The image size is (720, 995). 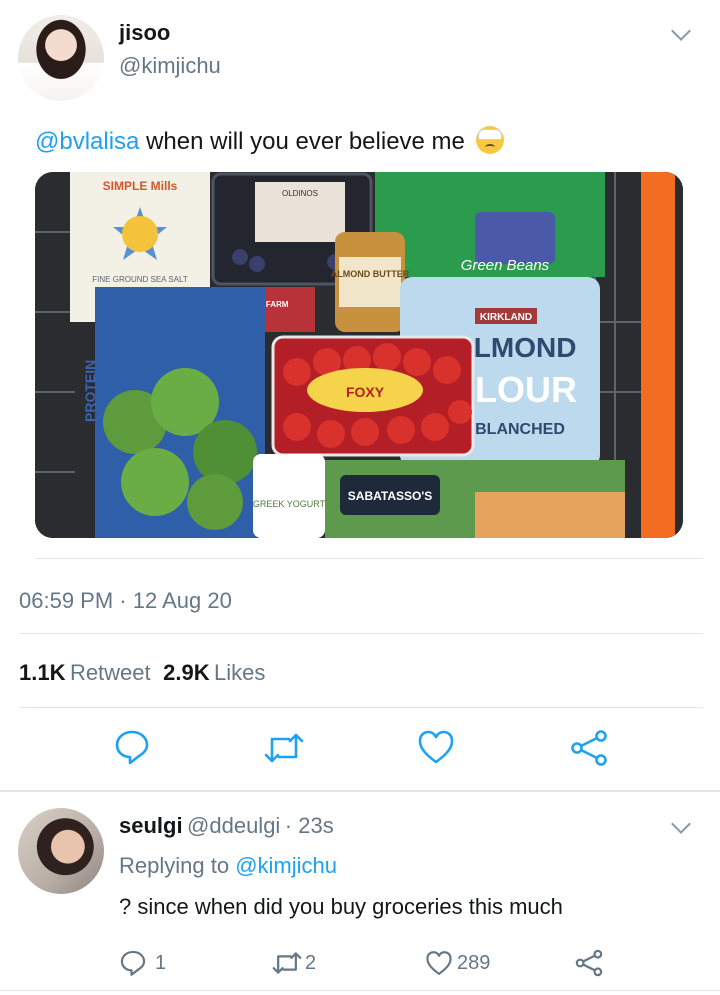 What do you see at coordinates (390, 496) in the screenshot?
I see `sabatassos-label: SABATASSO'S` at bounding box center [390, 496].